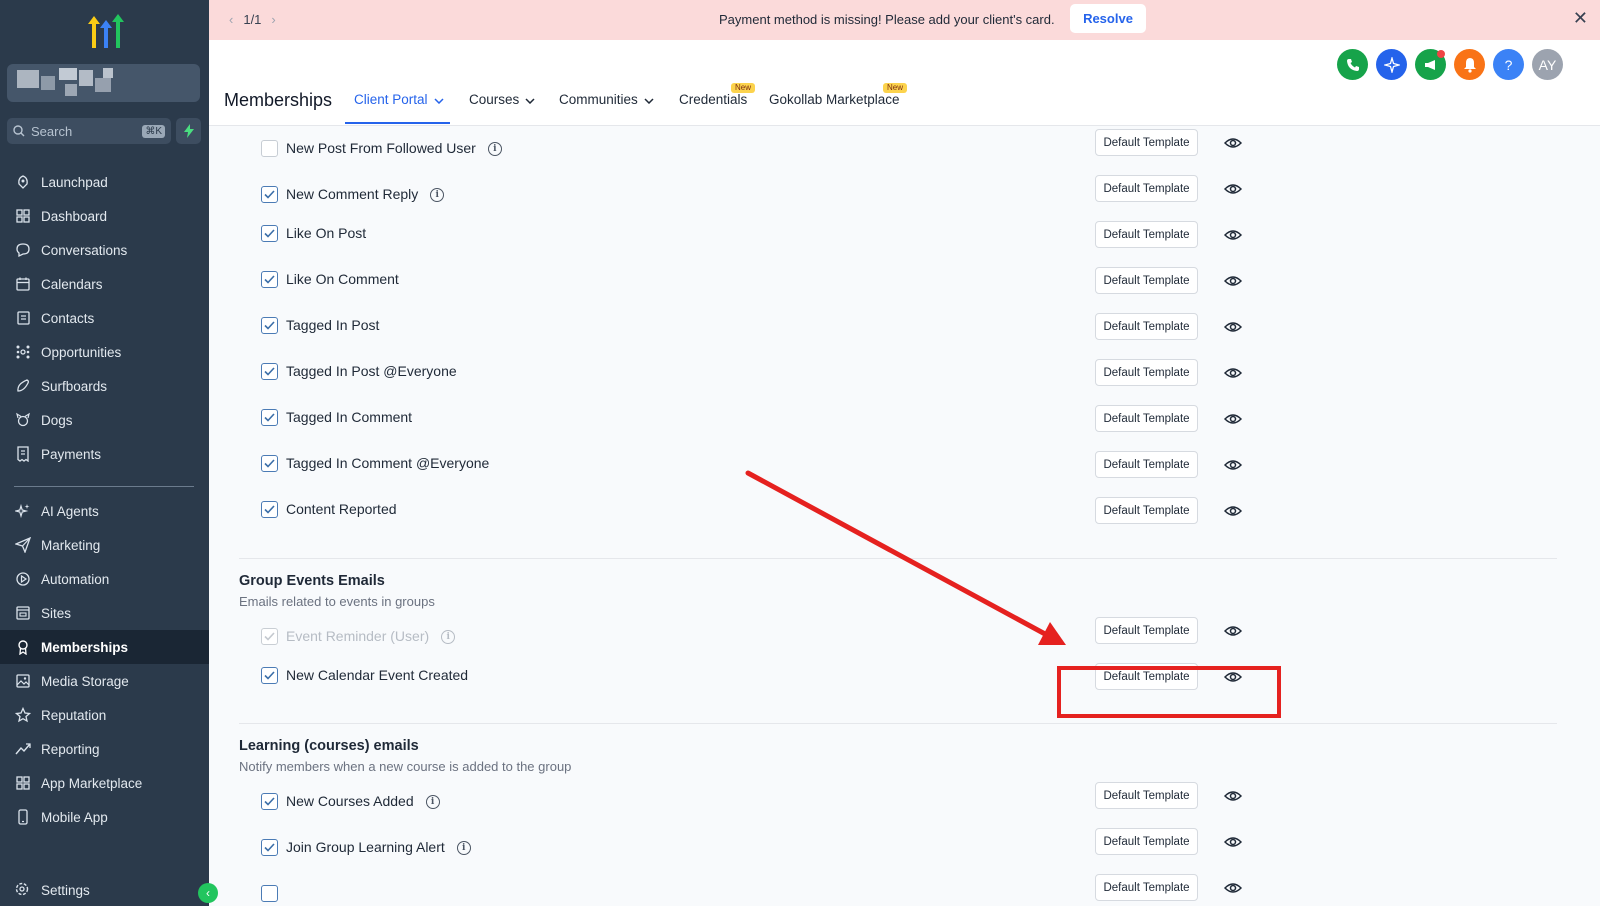 The image size is (1600, 906). Describe the element at coordinates (269, 847) in the screenshot. I see `checkbox-join-group-learning-alert` at that location.